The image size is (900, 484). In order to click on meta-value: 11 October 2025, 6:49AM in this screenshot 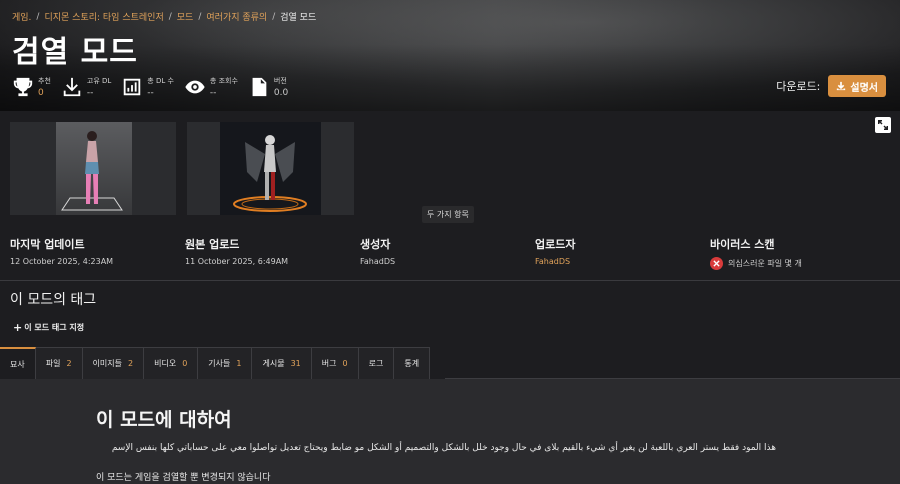, I will do `click(237, 261)`.